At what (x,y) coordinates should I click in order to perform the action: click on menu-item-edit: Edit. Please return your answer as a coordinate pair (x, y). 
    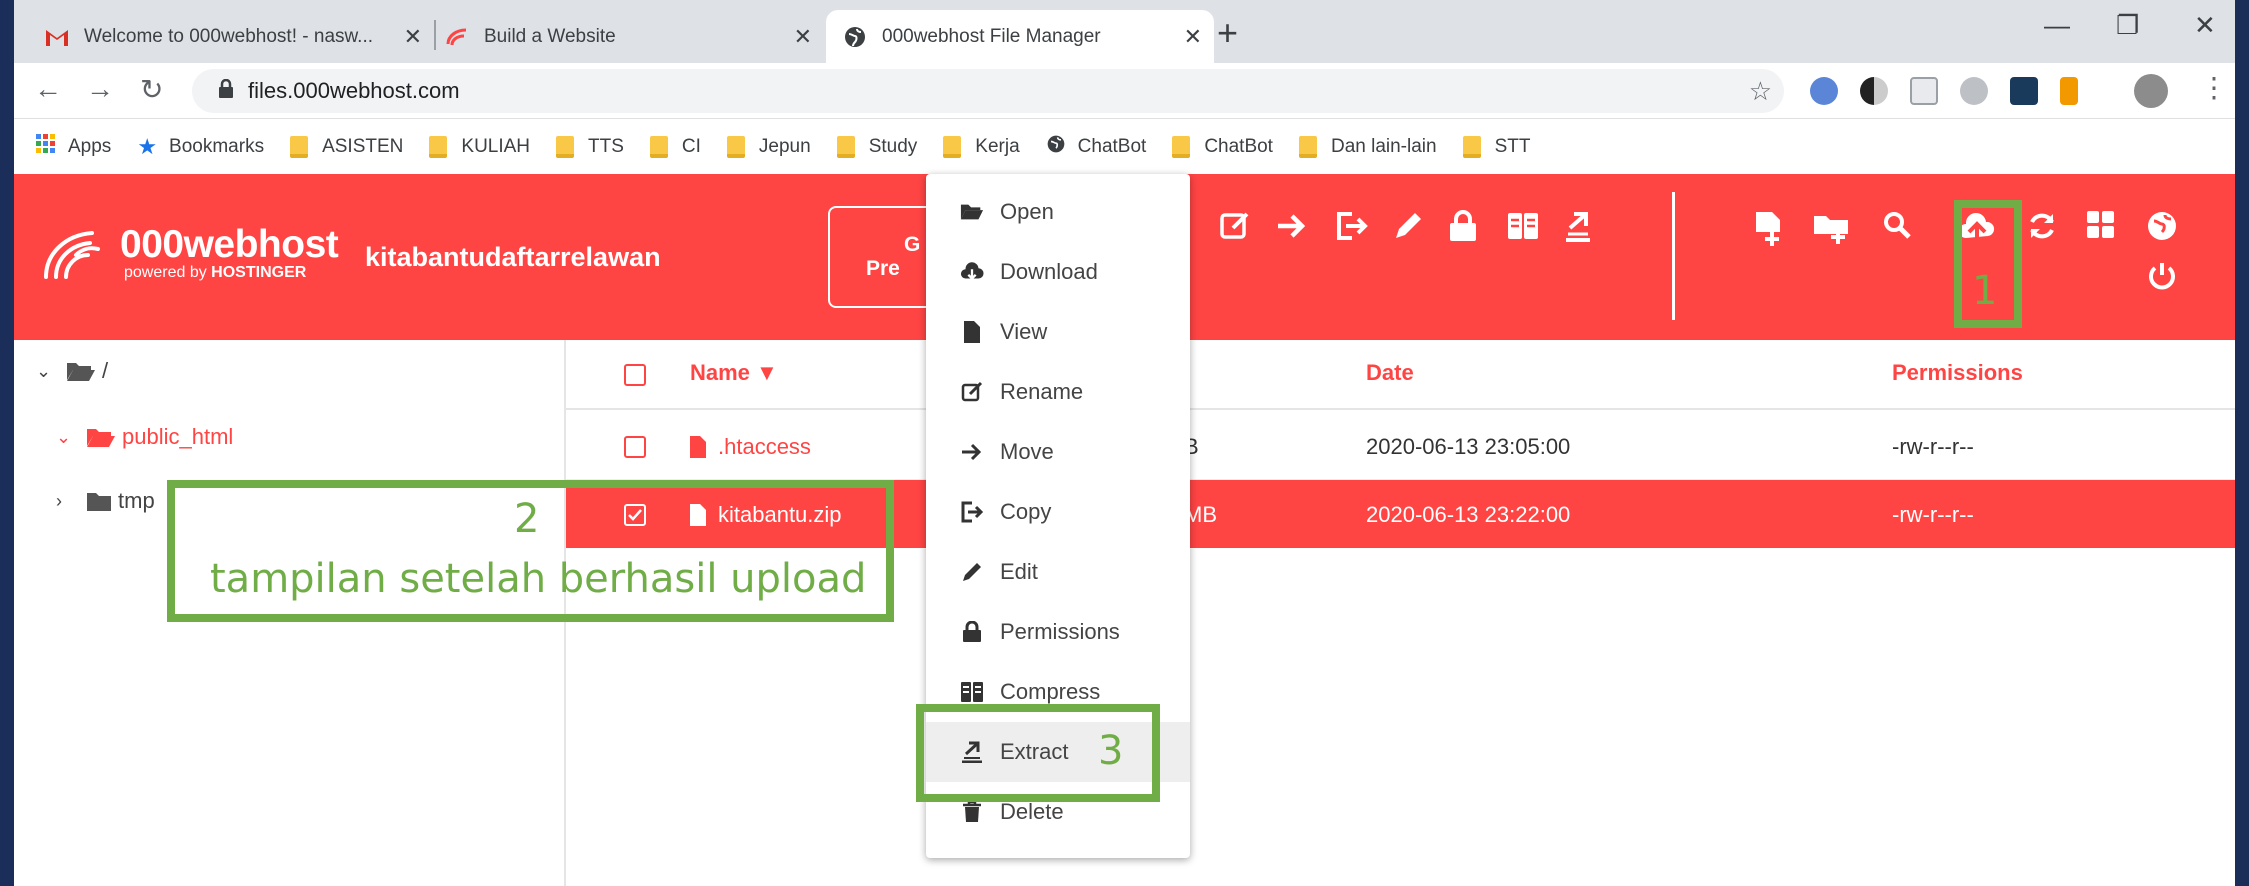
    Looking at the image, I should click on (1058, 572).